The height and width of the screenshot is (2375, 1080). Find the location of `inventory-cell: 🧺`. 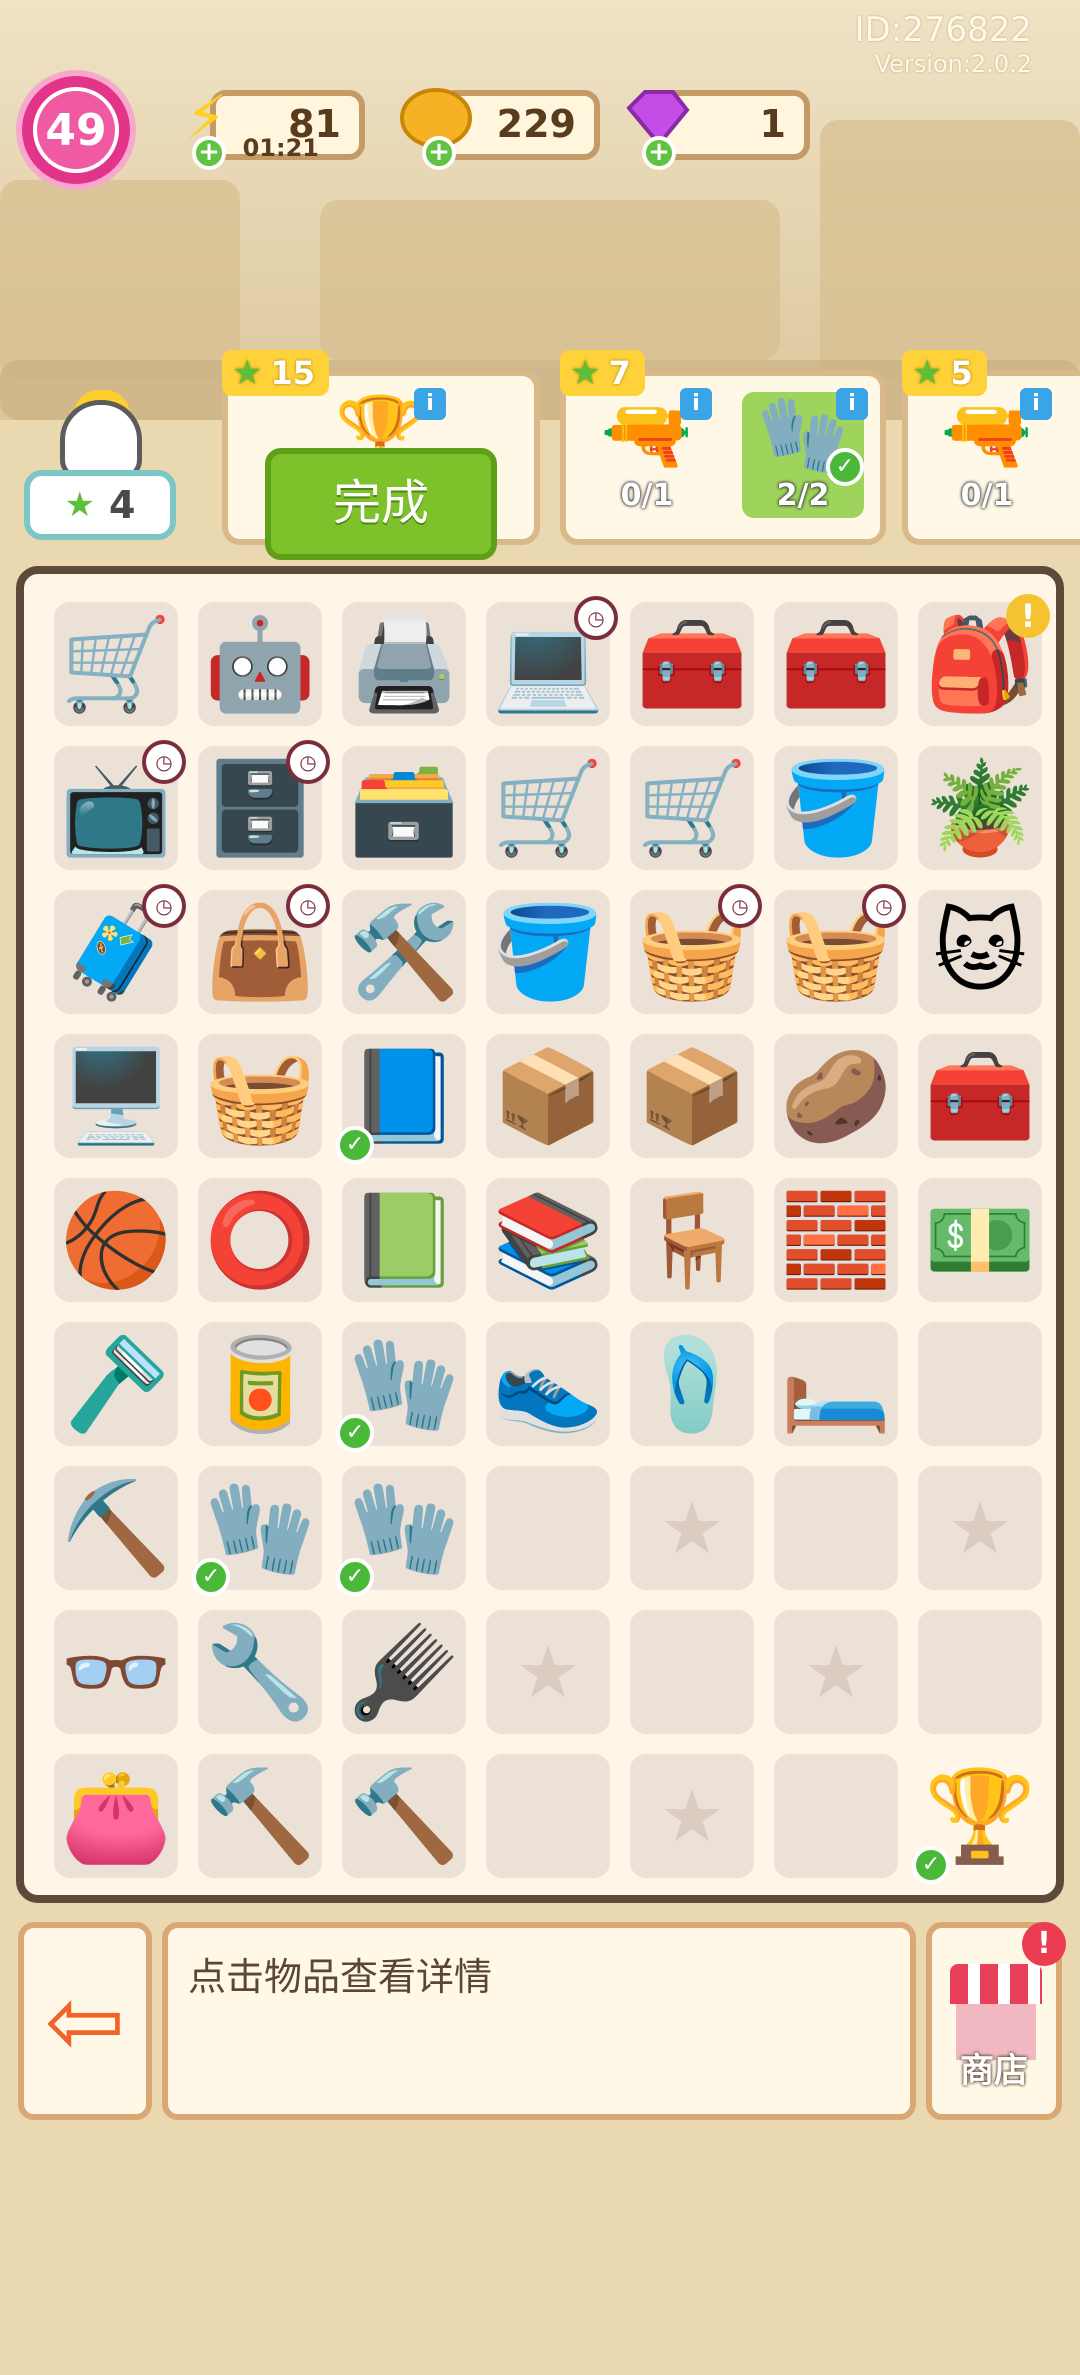

inventory-cell: 🧺 is located at coordinates (260, 1096).